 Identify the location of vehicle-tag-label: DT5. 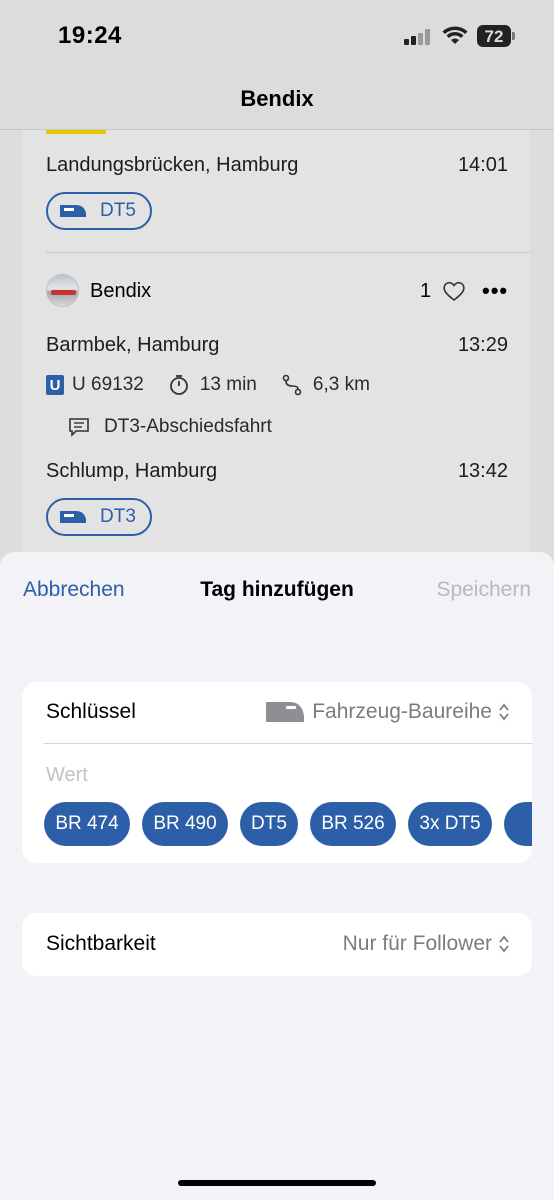
(118, 210).